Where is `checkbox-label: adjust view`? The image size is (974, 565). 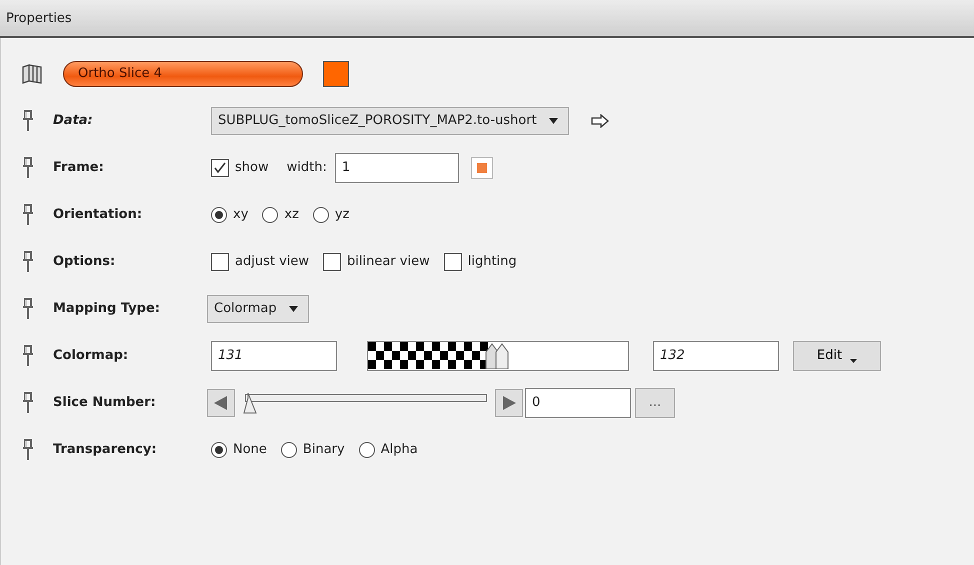 checkbox-label: adjust view is located at coordinates (272, 261).